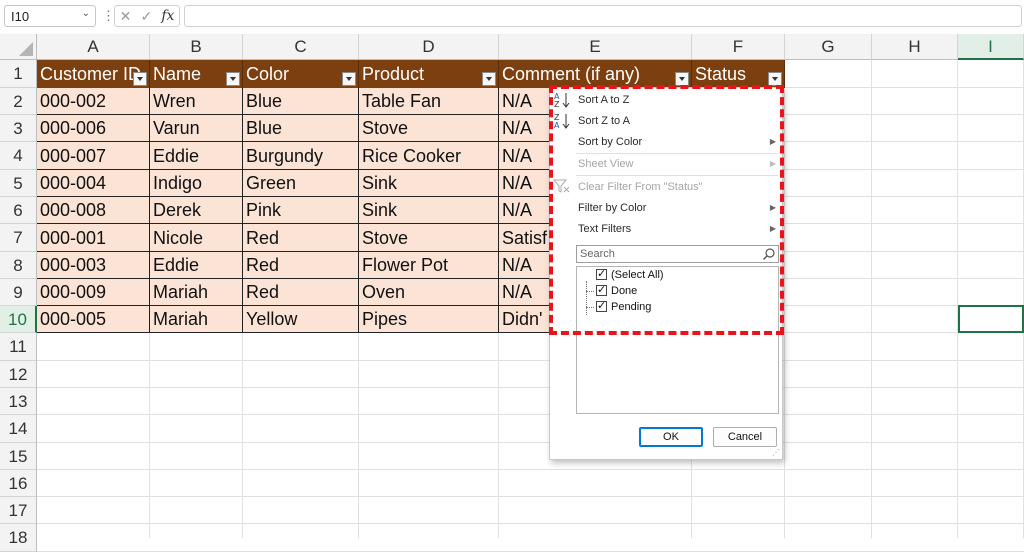  What do you see at coordinates (93, 292) in the screenshot?
I see `table-cell: 000-009` at bounding box center [93, 292].